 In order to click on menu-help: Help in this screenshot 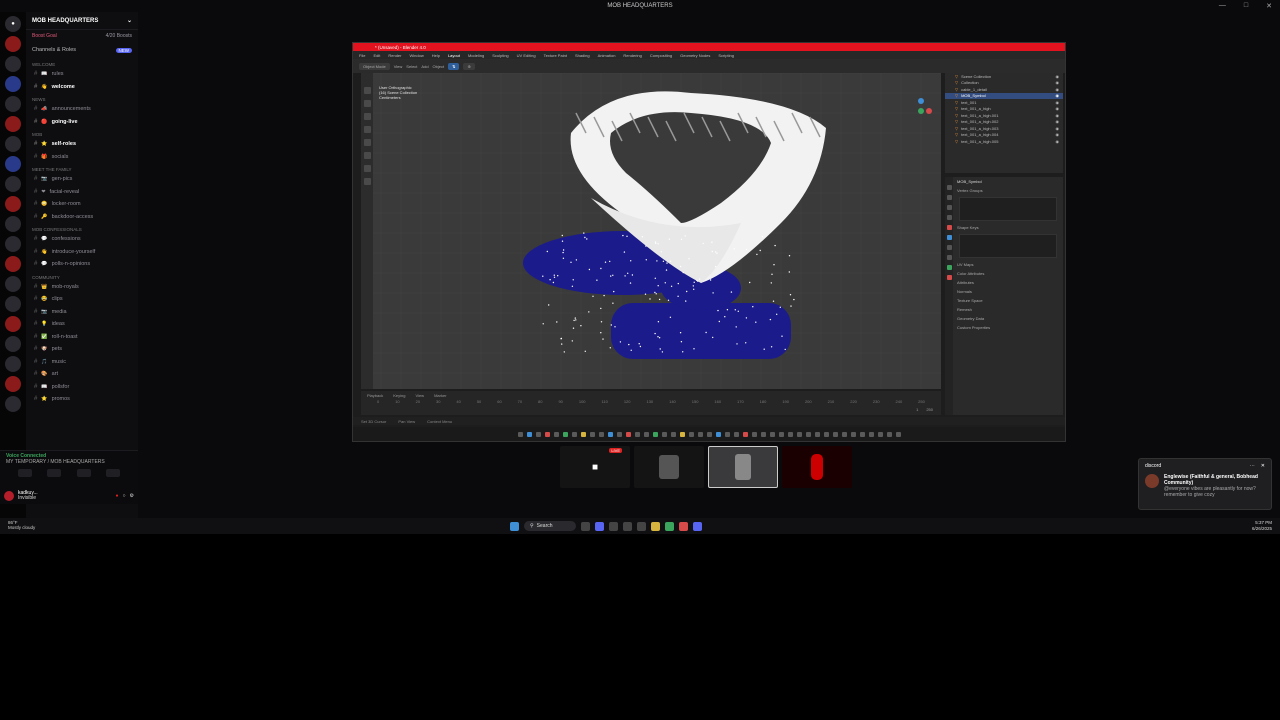, I will do `click(436, 55)`.